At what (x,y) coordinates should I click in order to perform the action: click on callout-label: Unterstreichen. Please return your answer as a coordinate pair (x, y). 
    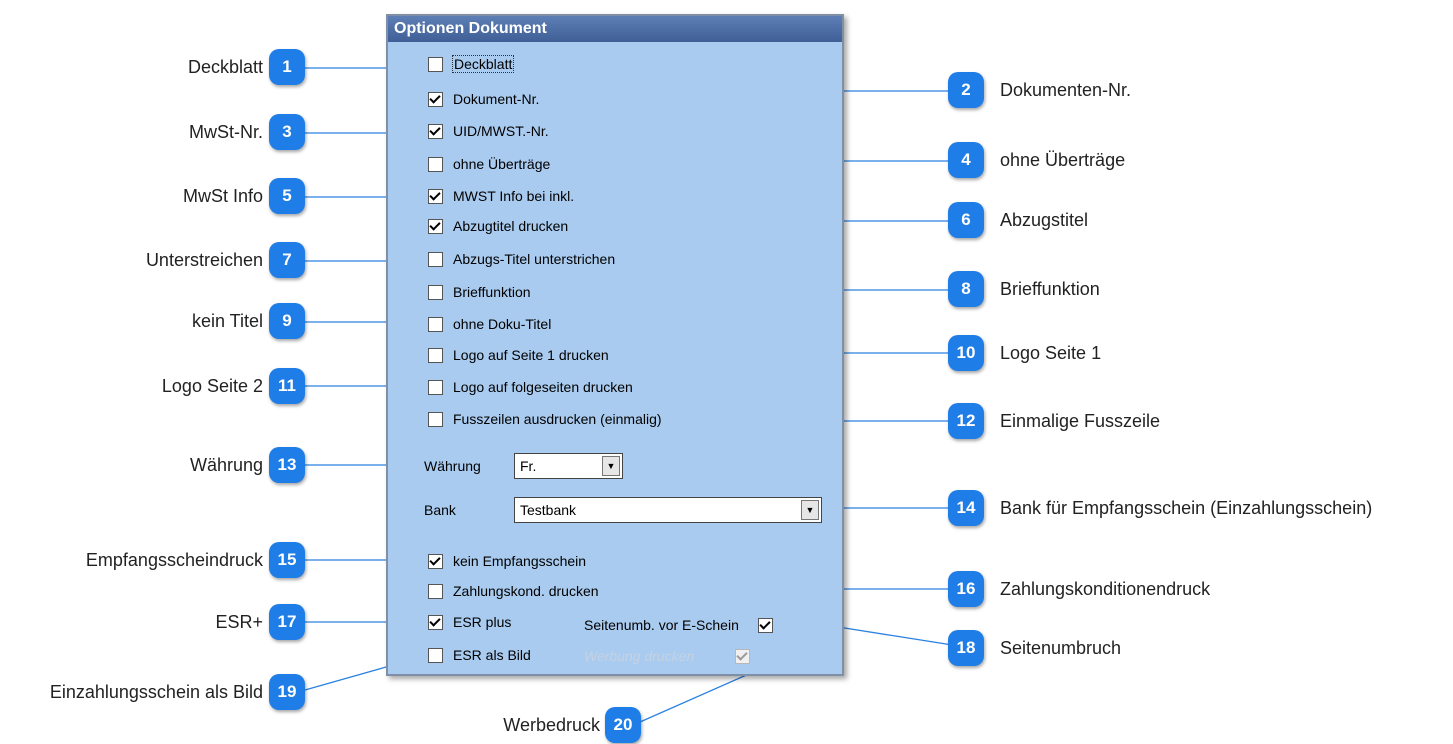
    Looking at the image, I should click on (204, 260).